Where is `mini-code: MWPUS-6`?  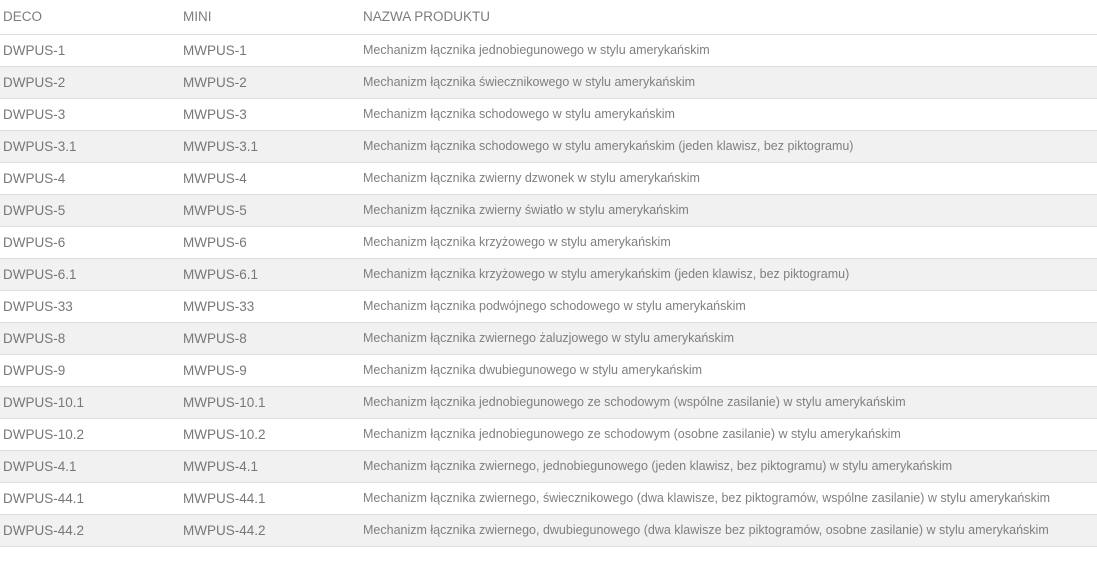 mini-code: MWPUS-6 is located at coordinates (215, 242).